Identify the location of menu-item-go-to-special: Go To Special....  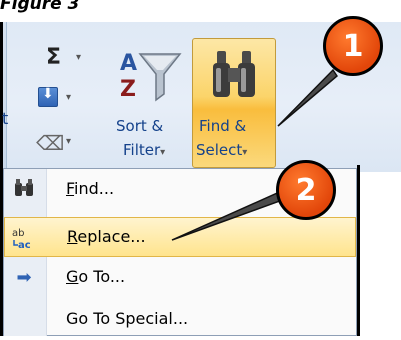
(180, 320).